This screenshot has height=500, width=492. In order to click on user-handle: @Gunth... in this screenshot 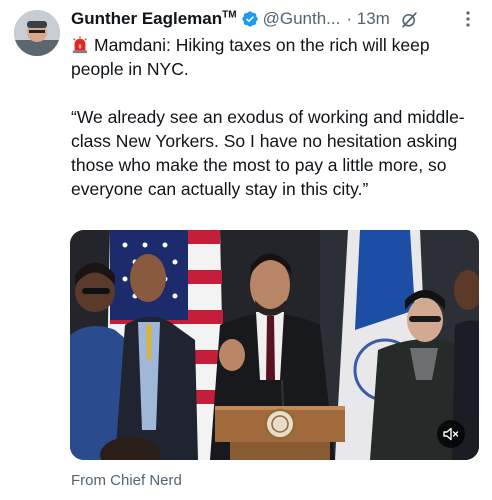, I will do `click(302, 19)`.